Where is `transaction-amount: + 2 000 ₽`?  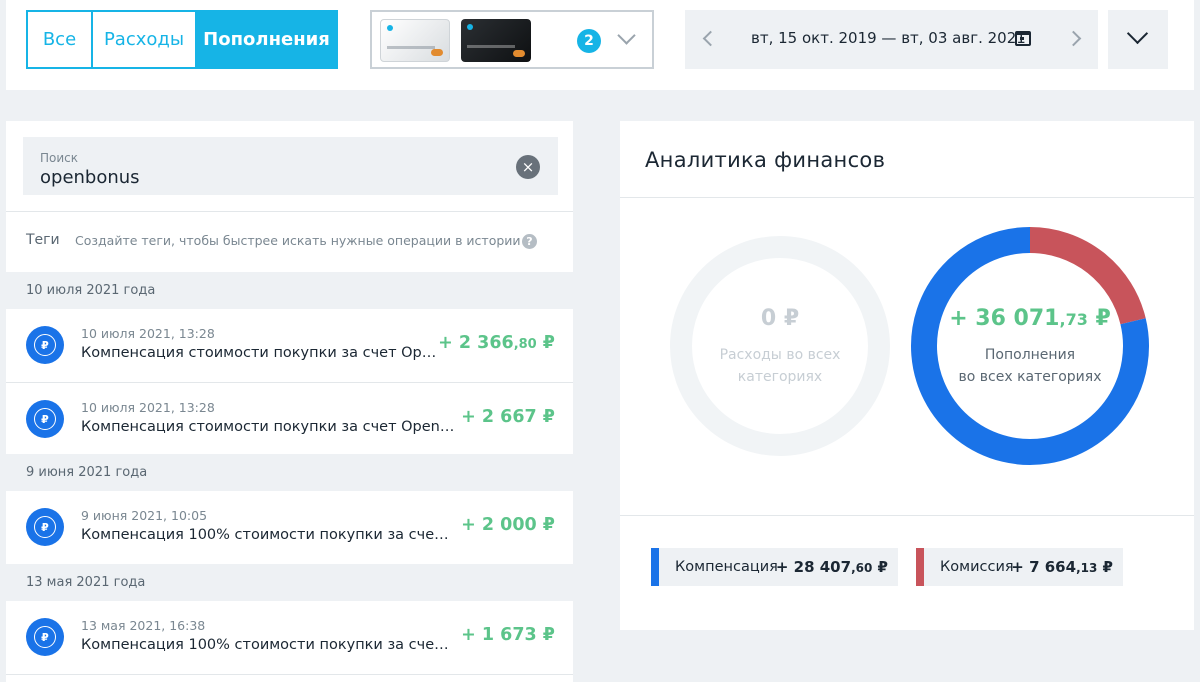
transaction-amount: + 2 000 ₽ is located at coordinates (508, 525).